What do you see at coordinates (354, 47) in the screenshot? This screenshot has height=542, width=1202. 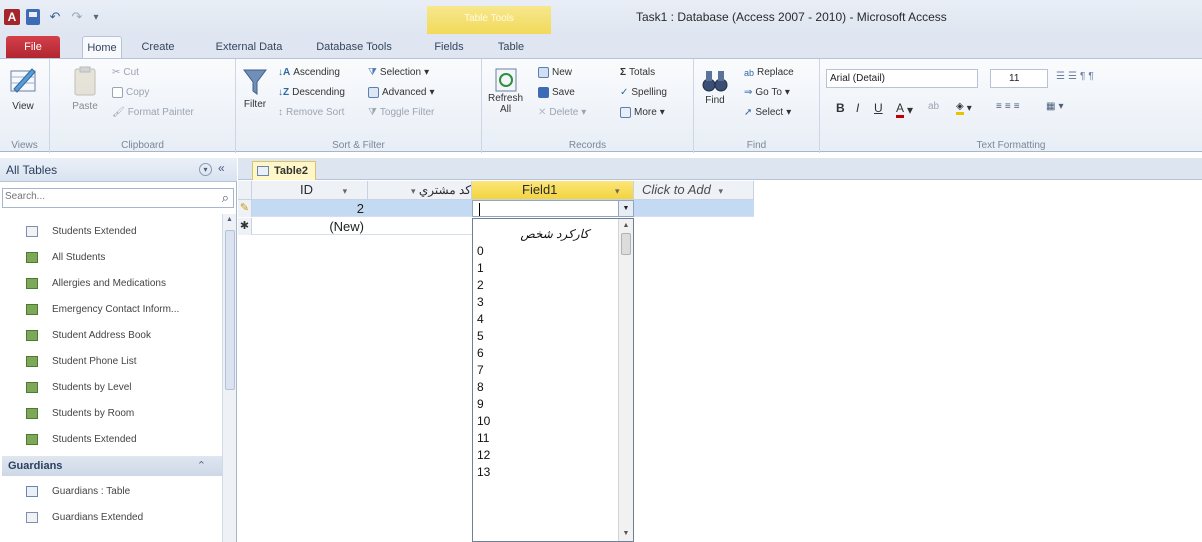 I see `tab-database-tools: Database Tools` at bounding box center [354, 47].